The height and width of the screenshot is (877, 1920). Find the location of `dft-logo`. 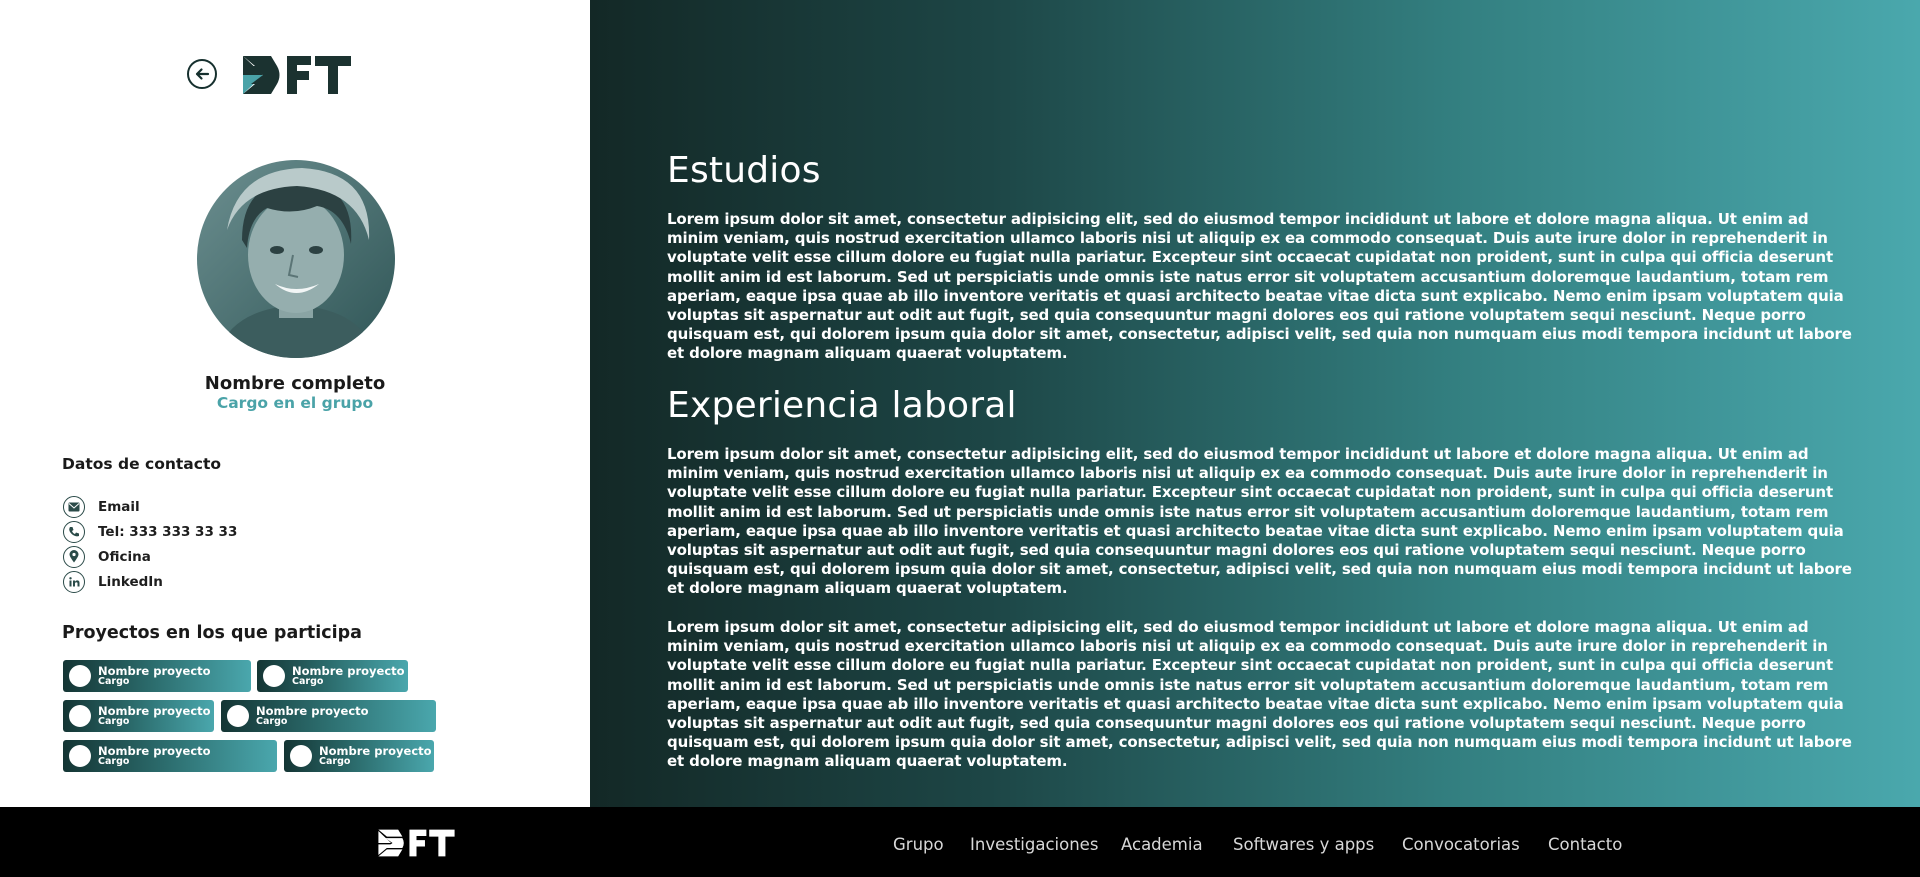

dft-logo is located at coordinates (297, 75).